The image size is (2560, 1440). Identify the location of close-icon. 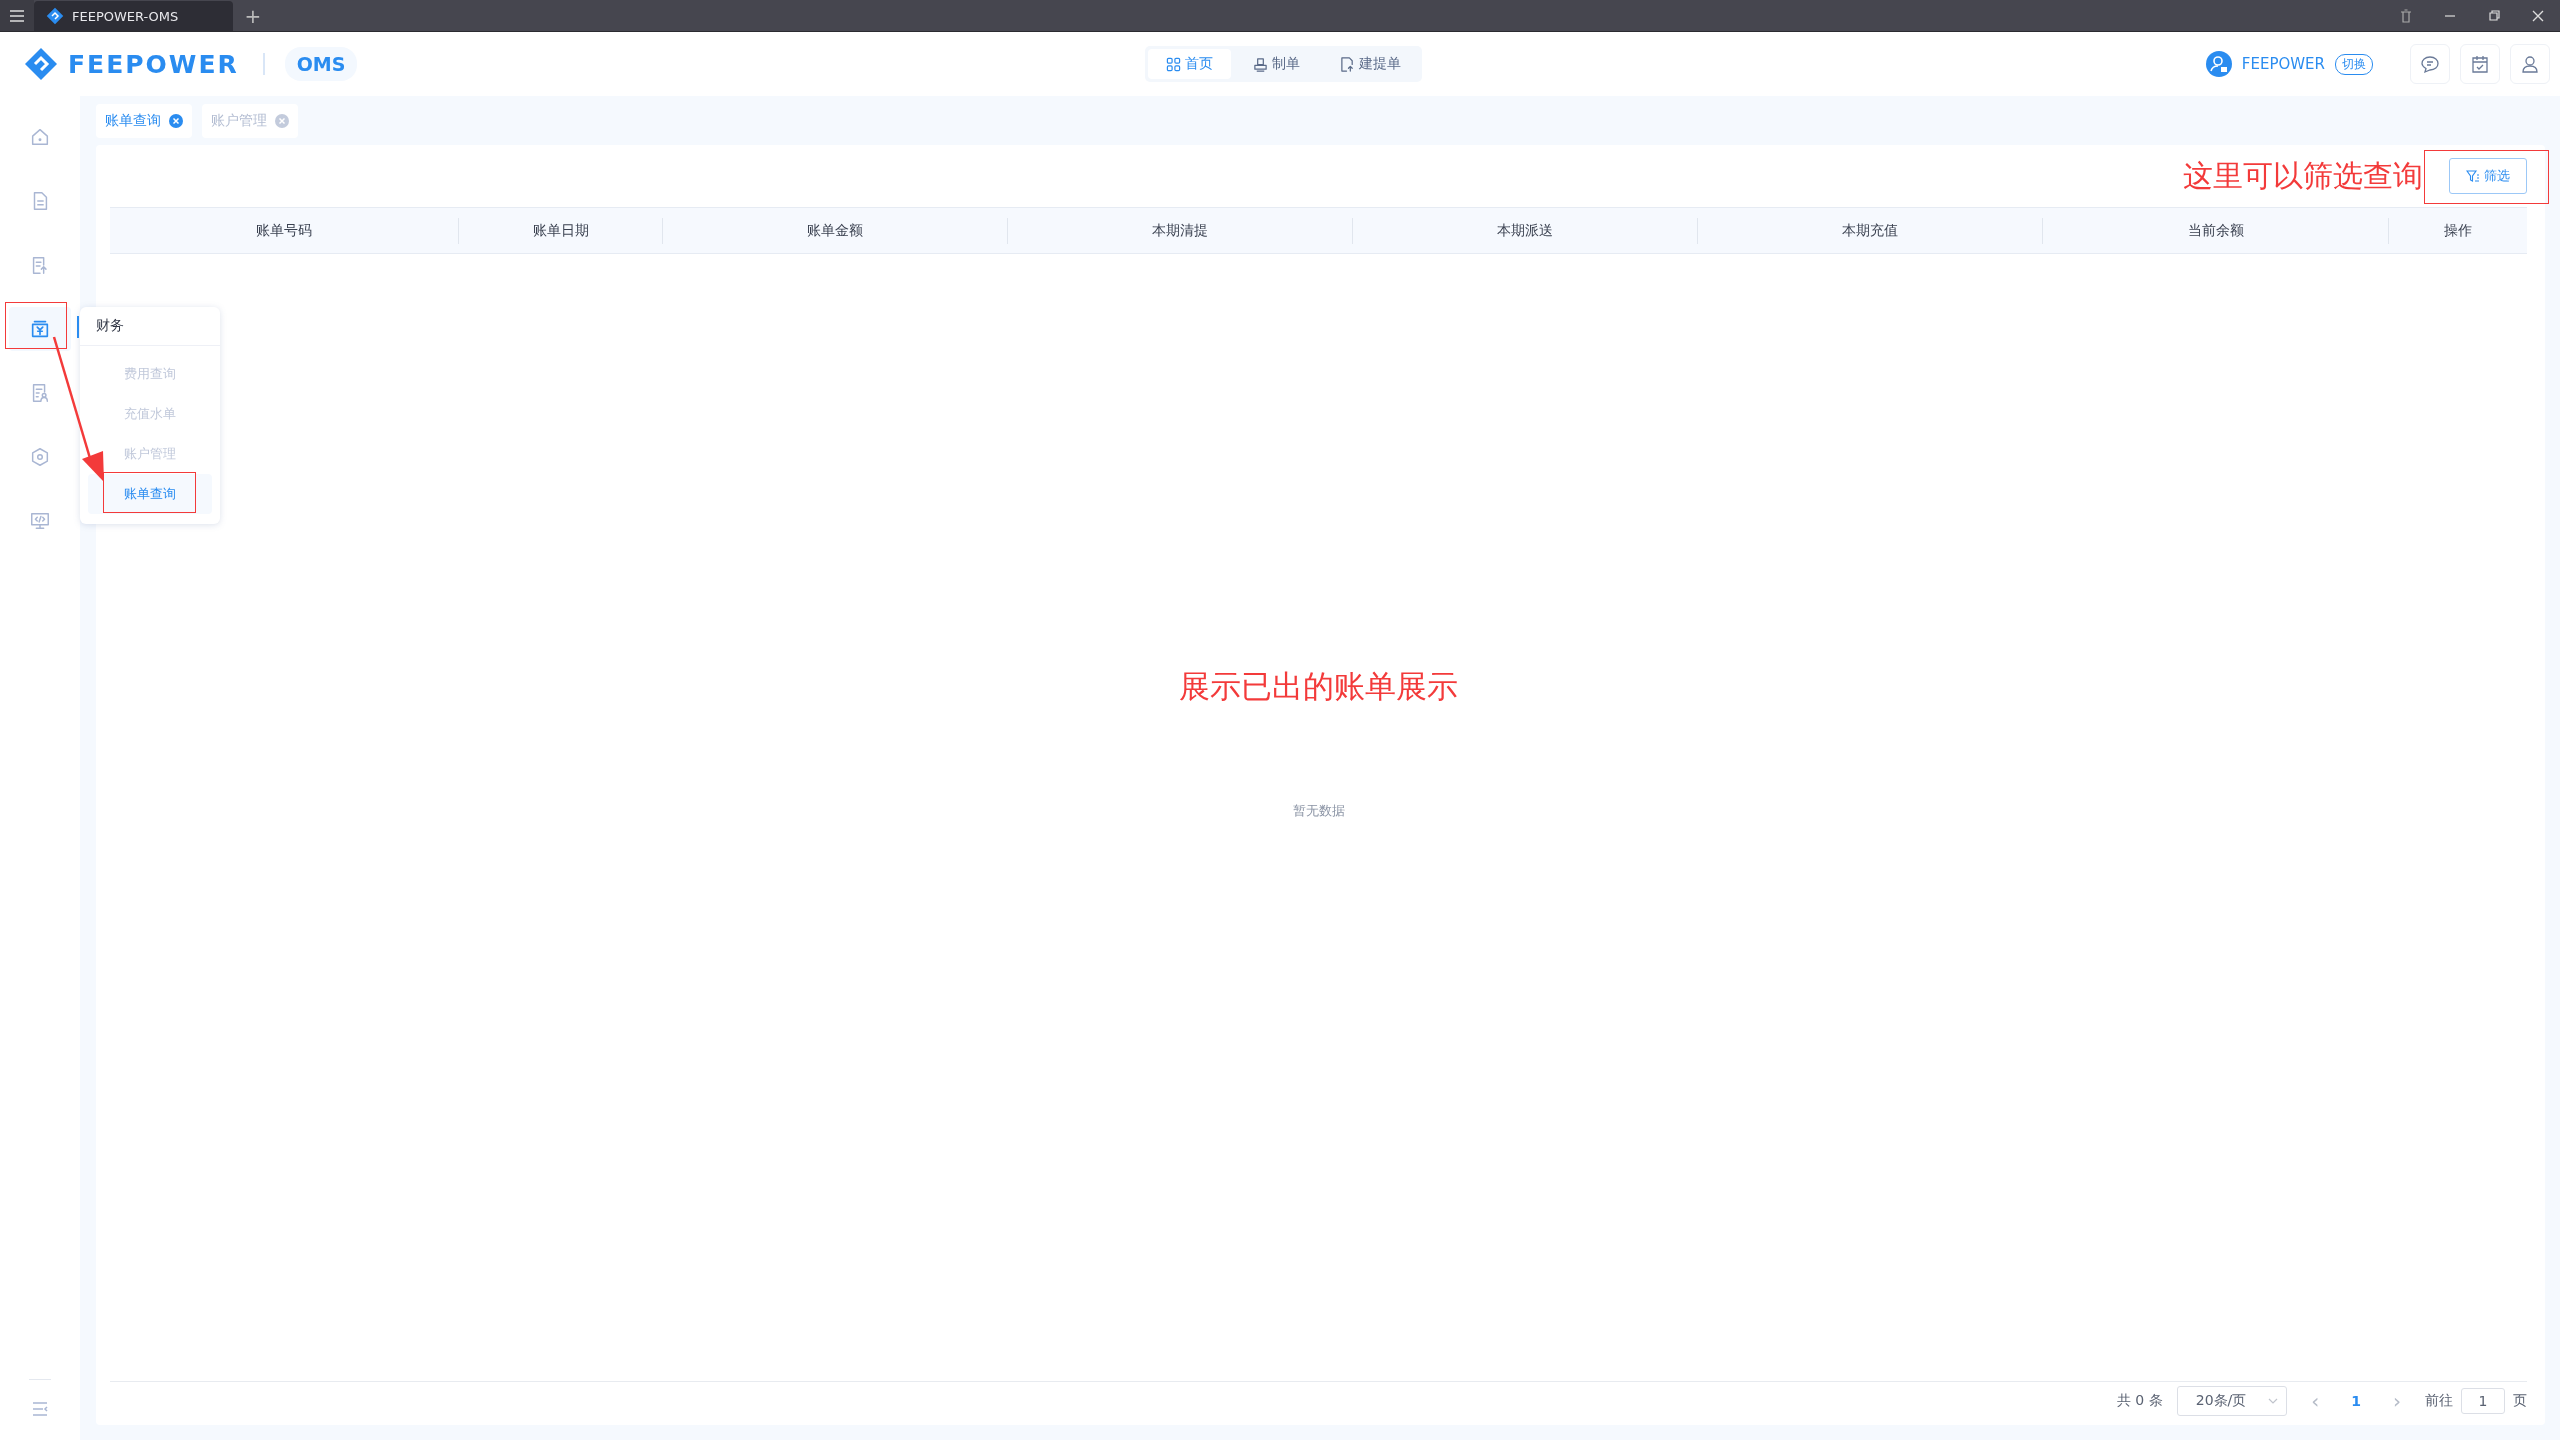
(176, 121).